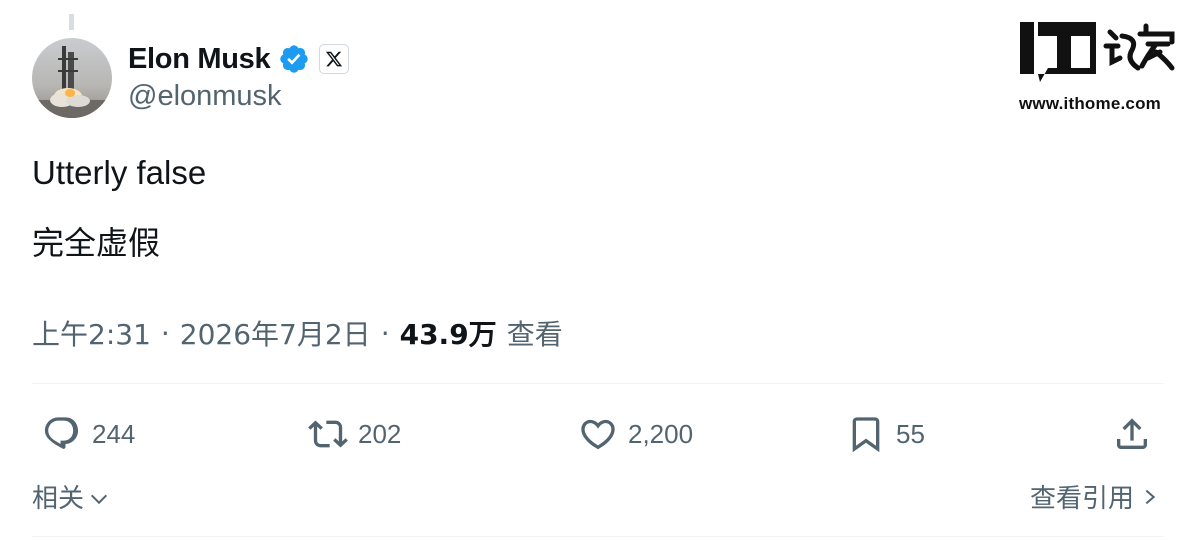 The width and height of the screenshot is (1196, 540). What do you see at coordinates (661, 433) in the screenshot?
I see `like-count: 2,200` at bounding box center [661, 433].